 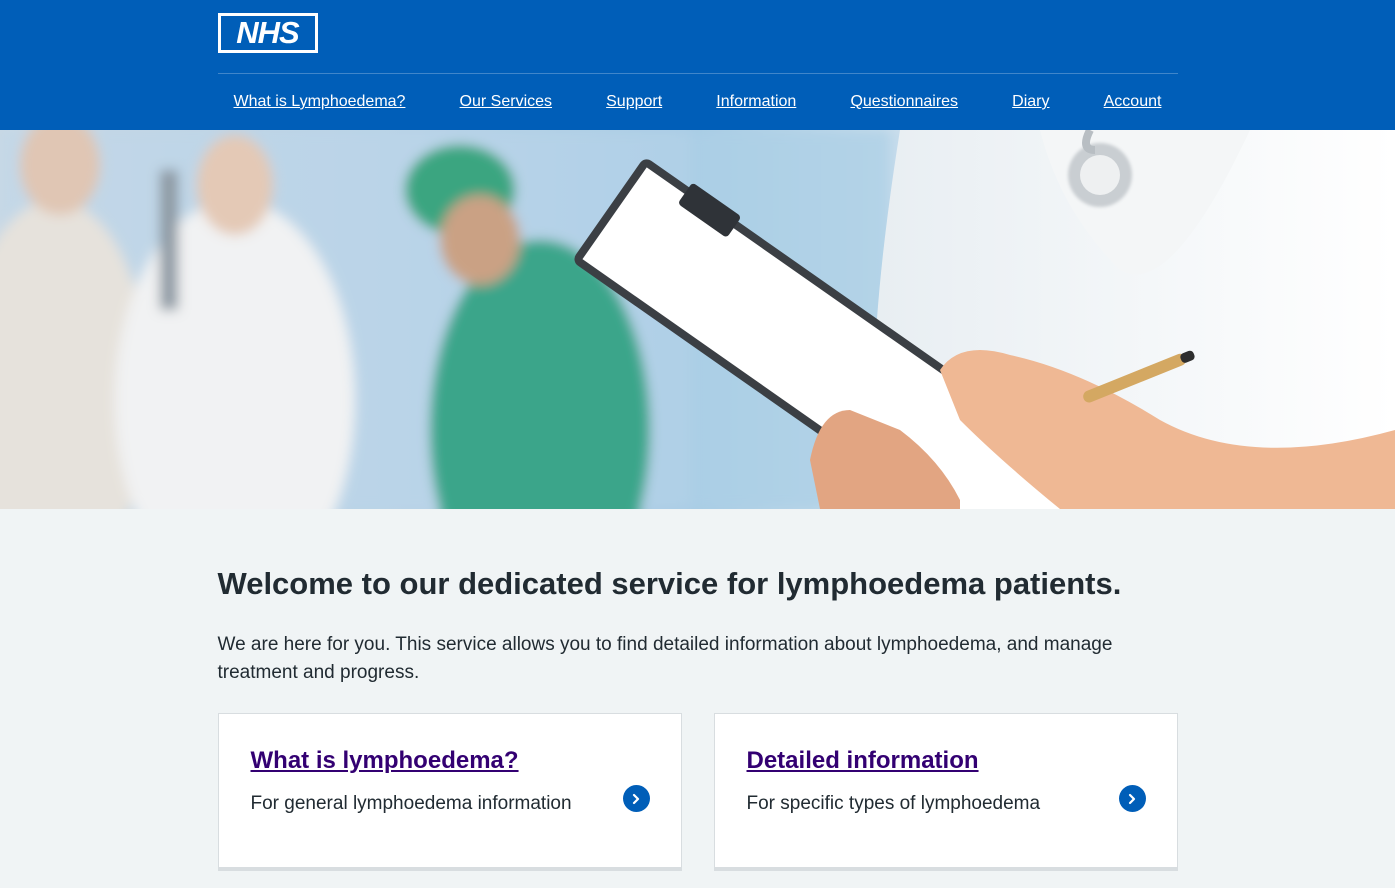 I want to click on nav-item-questionnaires: Questionnaires, so click(x=904, y=102).